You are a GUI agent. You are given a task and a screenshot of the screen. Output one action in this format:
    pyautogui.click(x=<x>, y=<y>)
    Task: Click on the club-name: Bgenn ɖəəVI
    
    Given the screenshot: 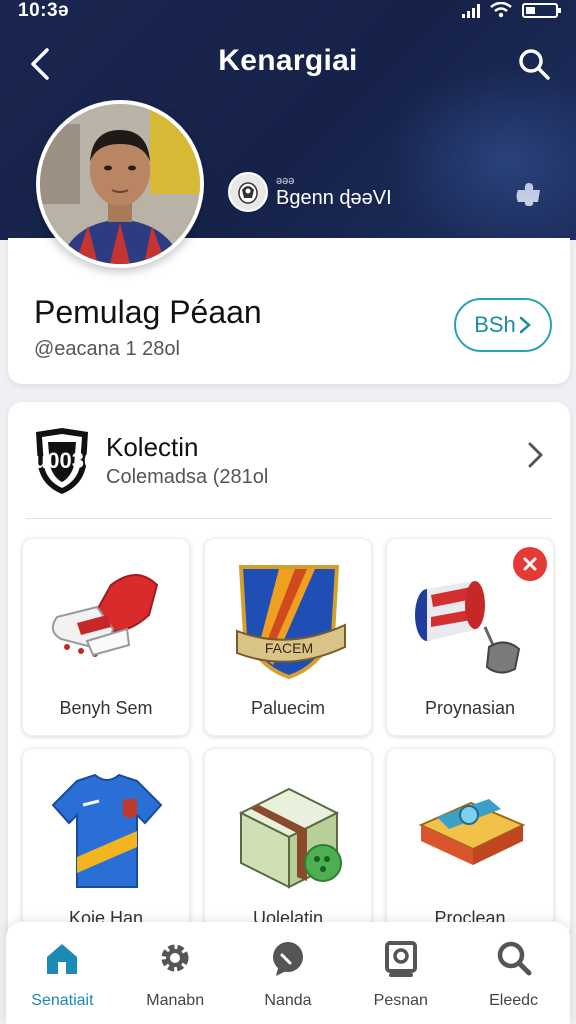 What is the action you would take?
    pyautogui.click(x=334, y=197)
    